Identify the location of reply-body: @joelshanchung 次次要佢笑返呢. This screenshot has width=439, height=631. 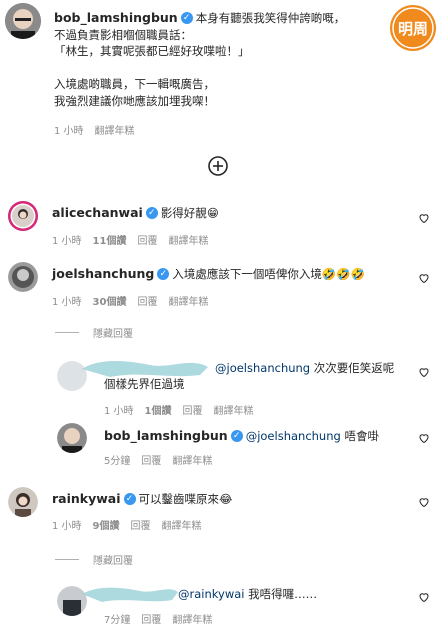
(305, 368).